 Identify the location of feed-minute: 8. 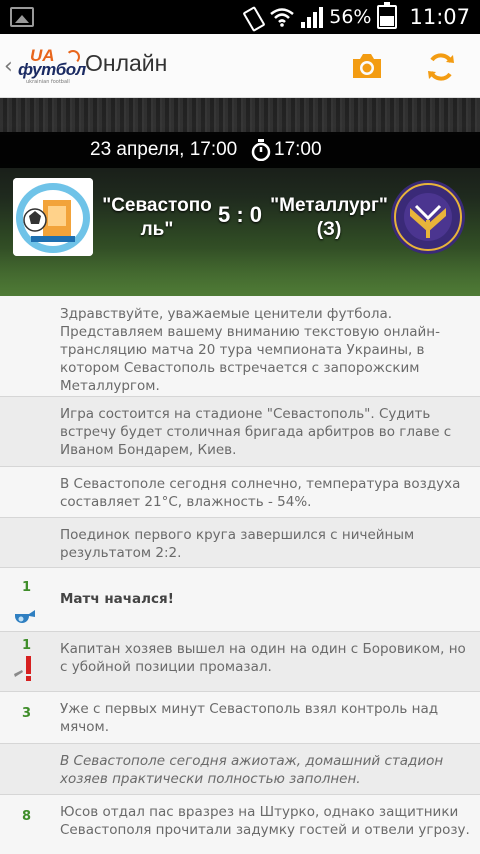
(27, 816).